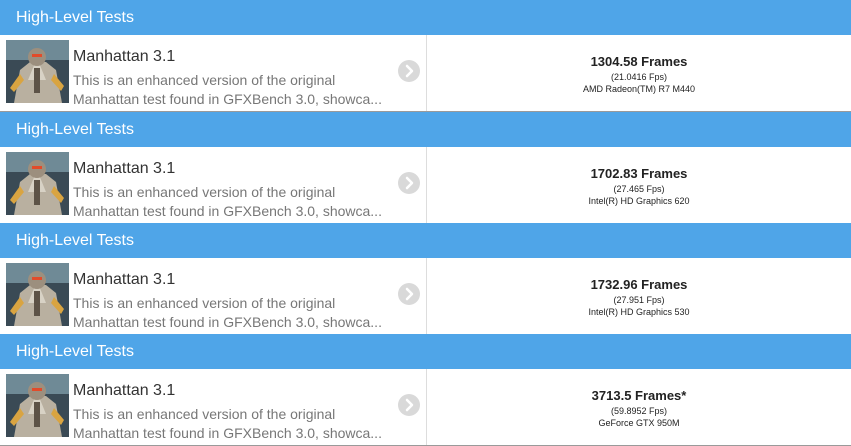 The image size is (851, 446). Describe the element at coordinates (639, 284) in the screenshot. I see `frames-value: 1732.96 Frames` at that location.